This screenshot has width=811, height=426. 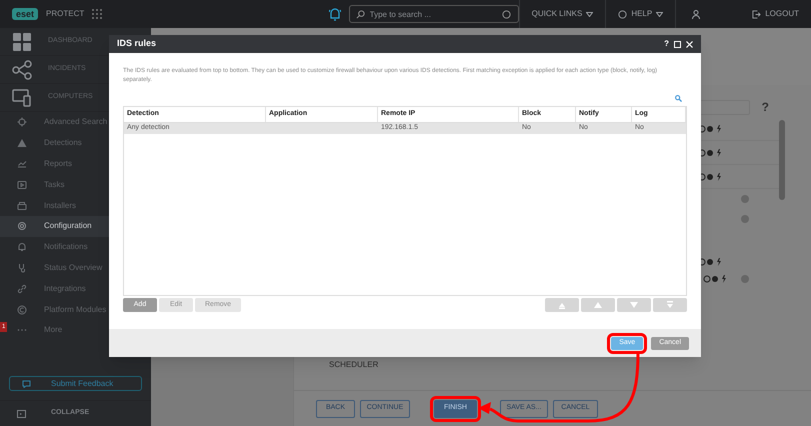 I want to click on settings-icon, so click(x=22, y=226).